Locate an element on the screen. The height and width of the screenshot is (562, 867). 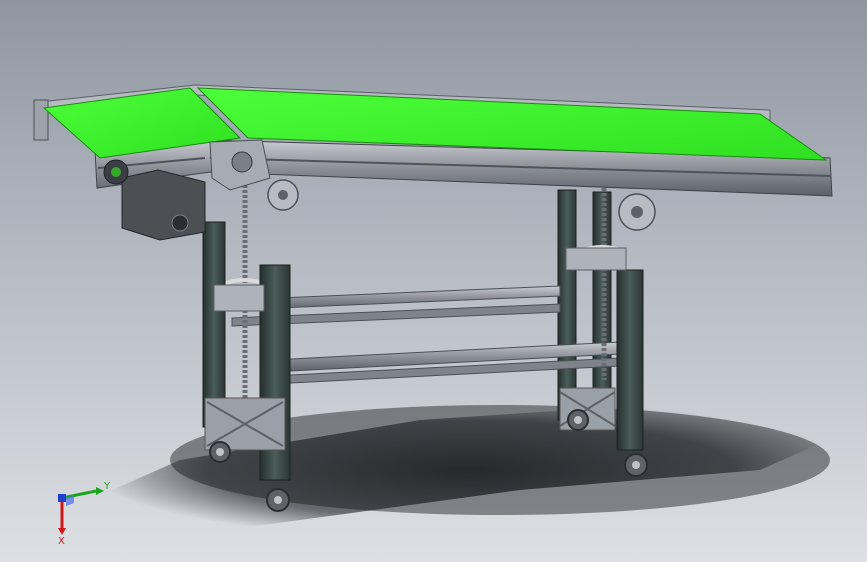
y-axis-arrow is located at coordinates (100, 491).